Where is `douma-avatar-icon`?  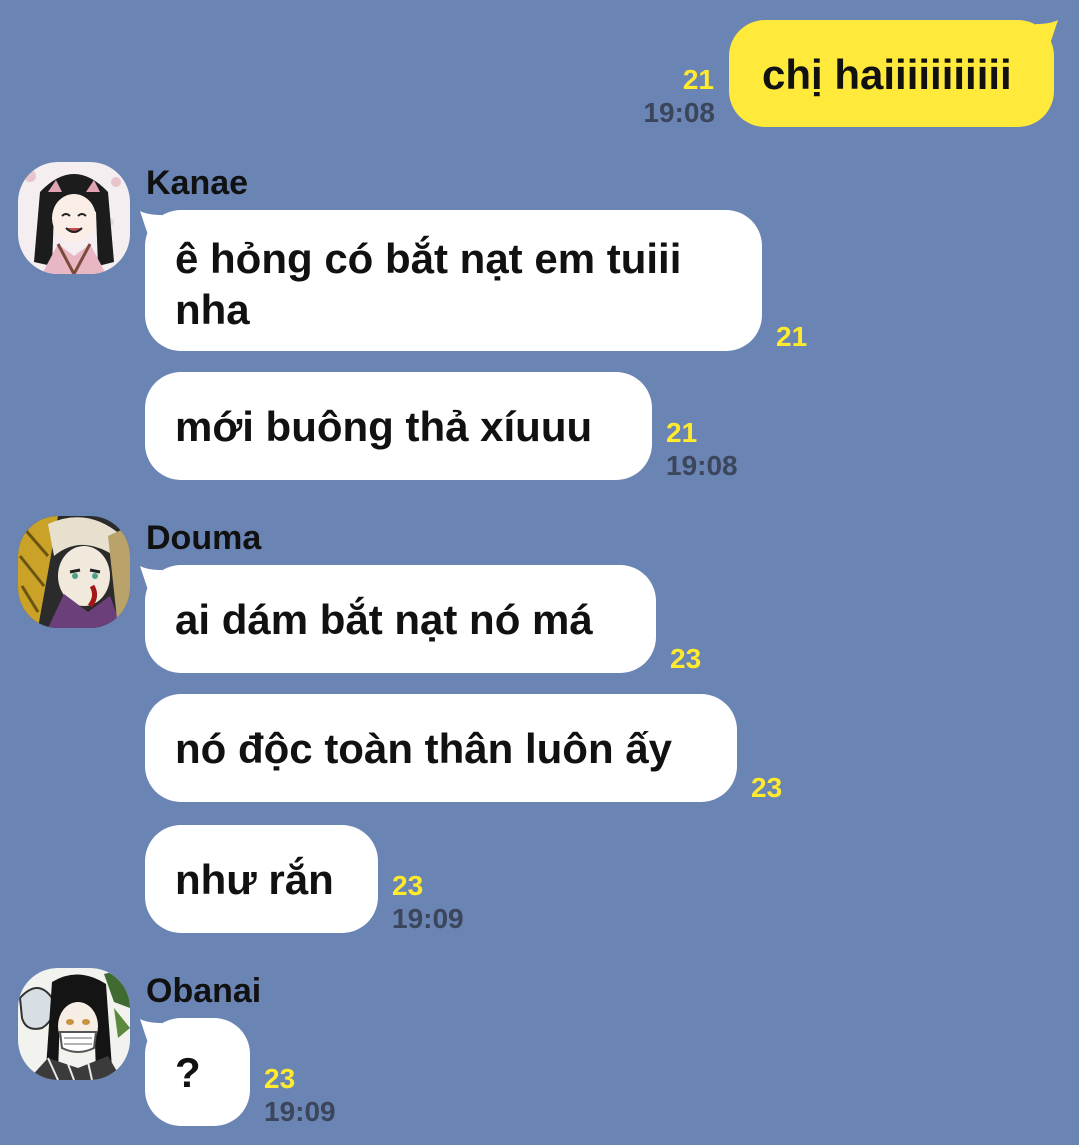 douma-avatar-icon is located at coordinates (74, 572).